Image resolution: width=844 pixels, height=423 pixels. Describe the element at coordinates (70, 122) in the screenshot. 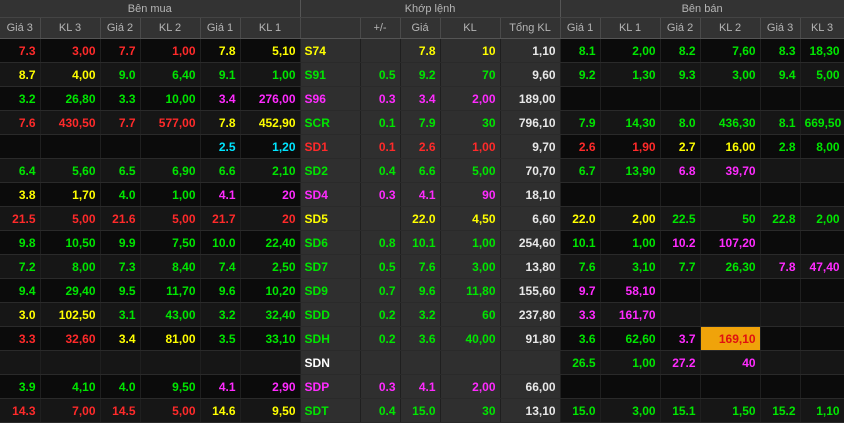

I see `bid-vol3-cell: 430,50` at that location.